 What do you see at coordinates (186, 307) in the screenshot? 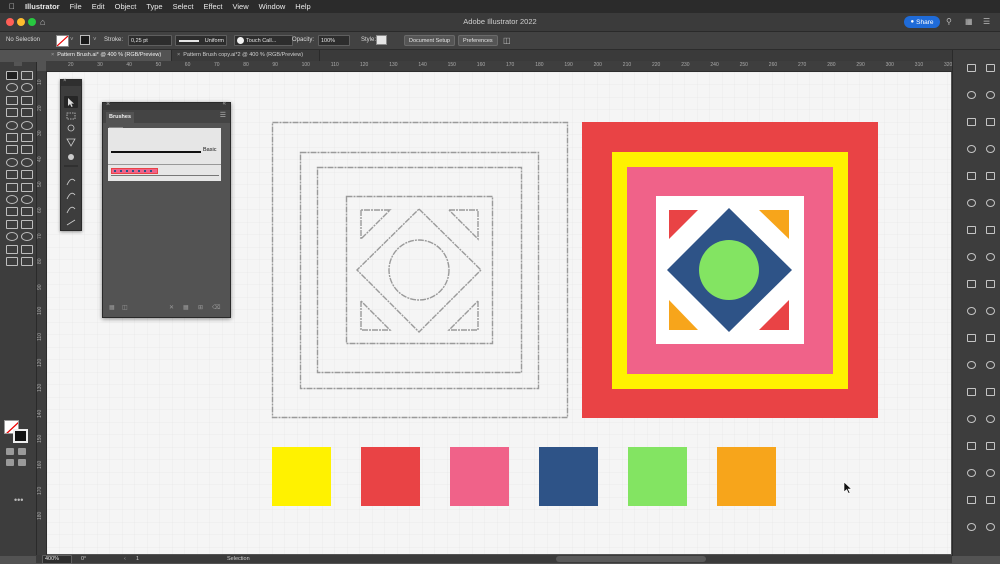
I see `options-icon: ▦` at bounding box center [186, 307].